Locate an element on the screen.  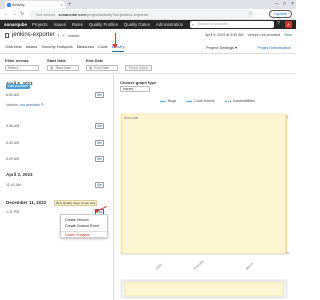
x-axis-tick-label: 2023 is located at coordinates (159, 267).